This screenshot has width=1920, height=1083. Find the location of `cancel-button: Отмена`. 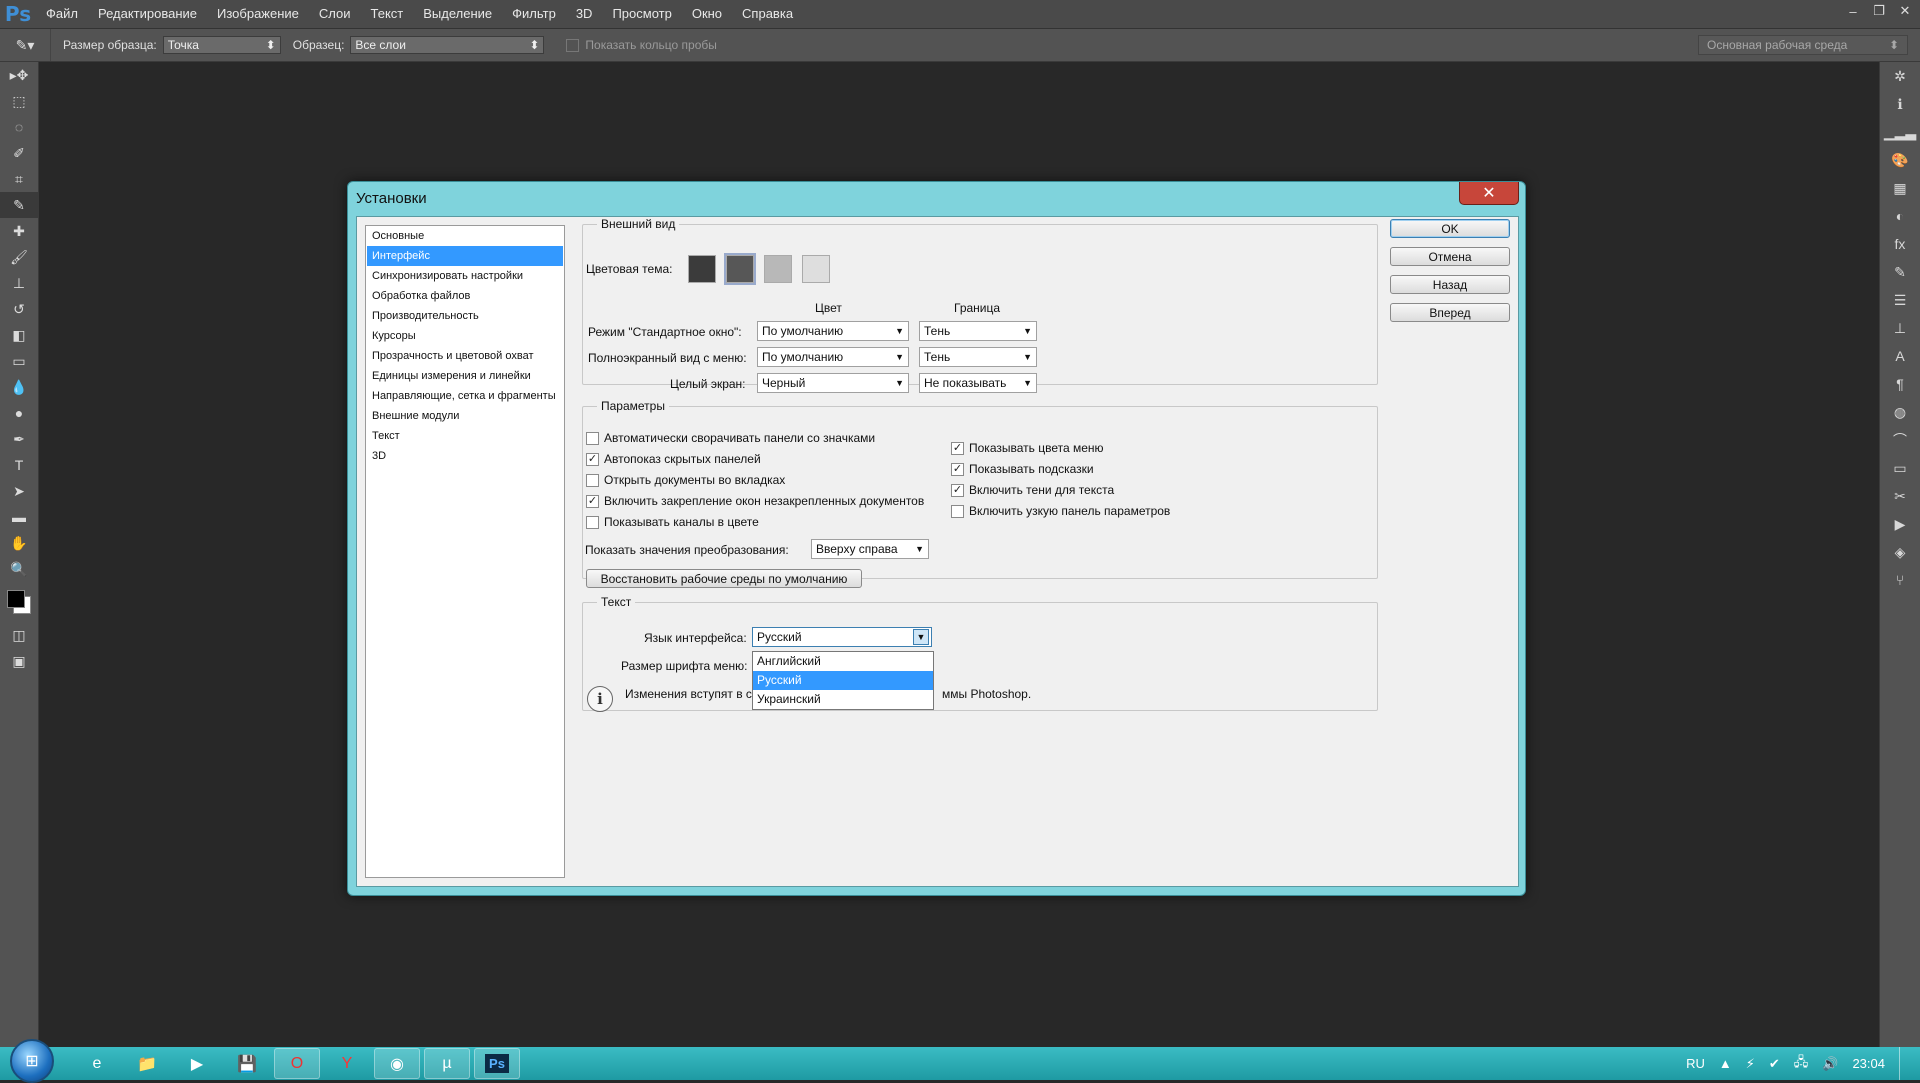

cancel-button: Отмена is located at coordinates (1450, 256).